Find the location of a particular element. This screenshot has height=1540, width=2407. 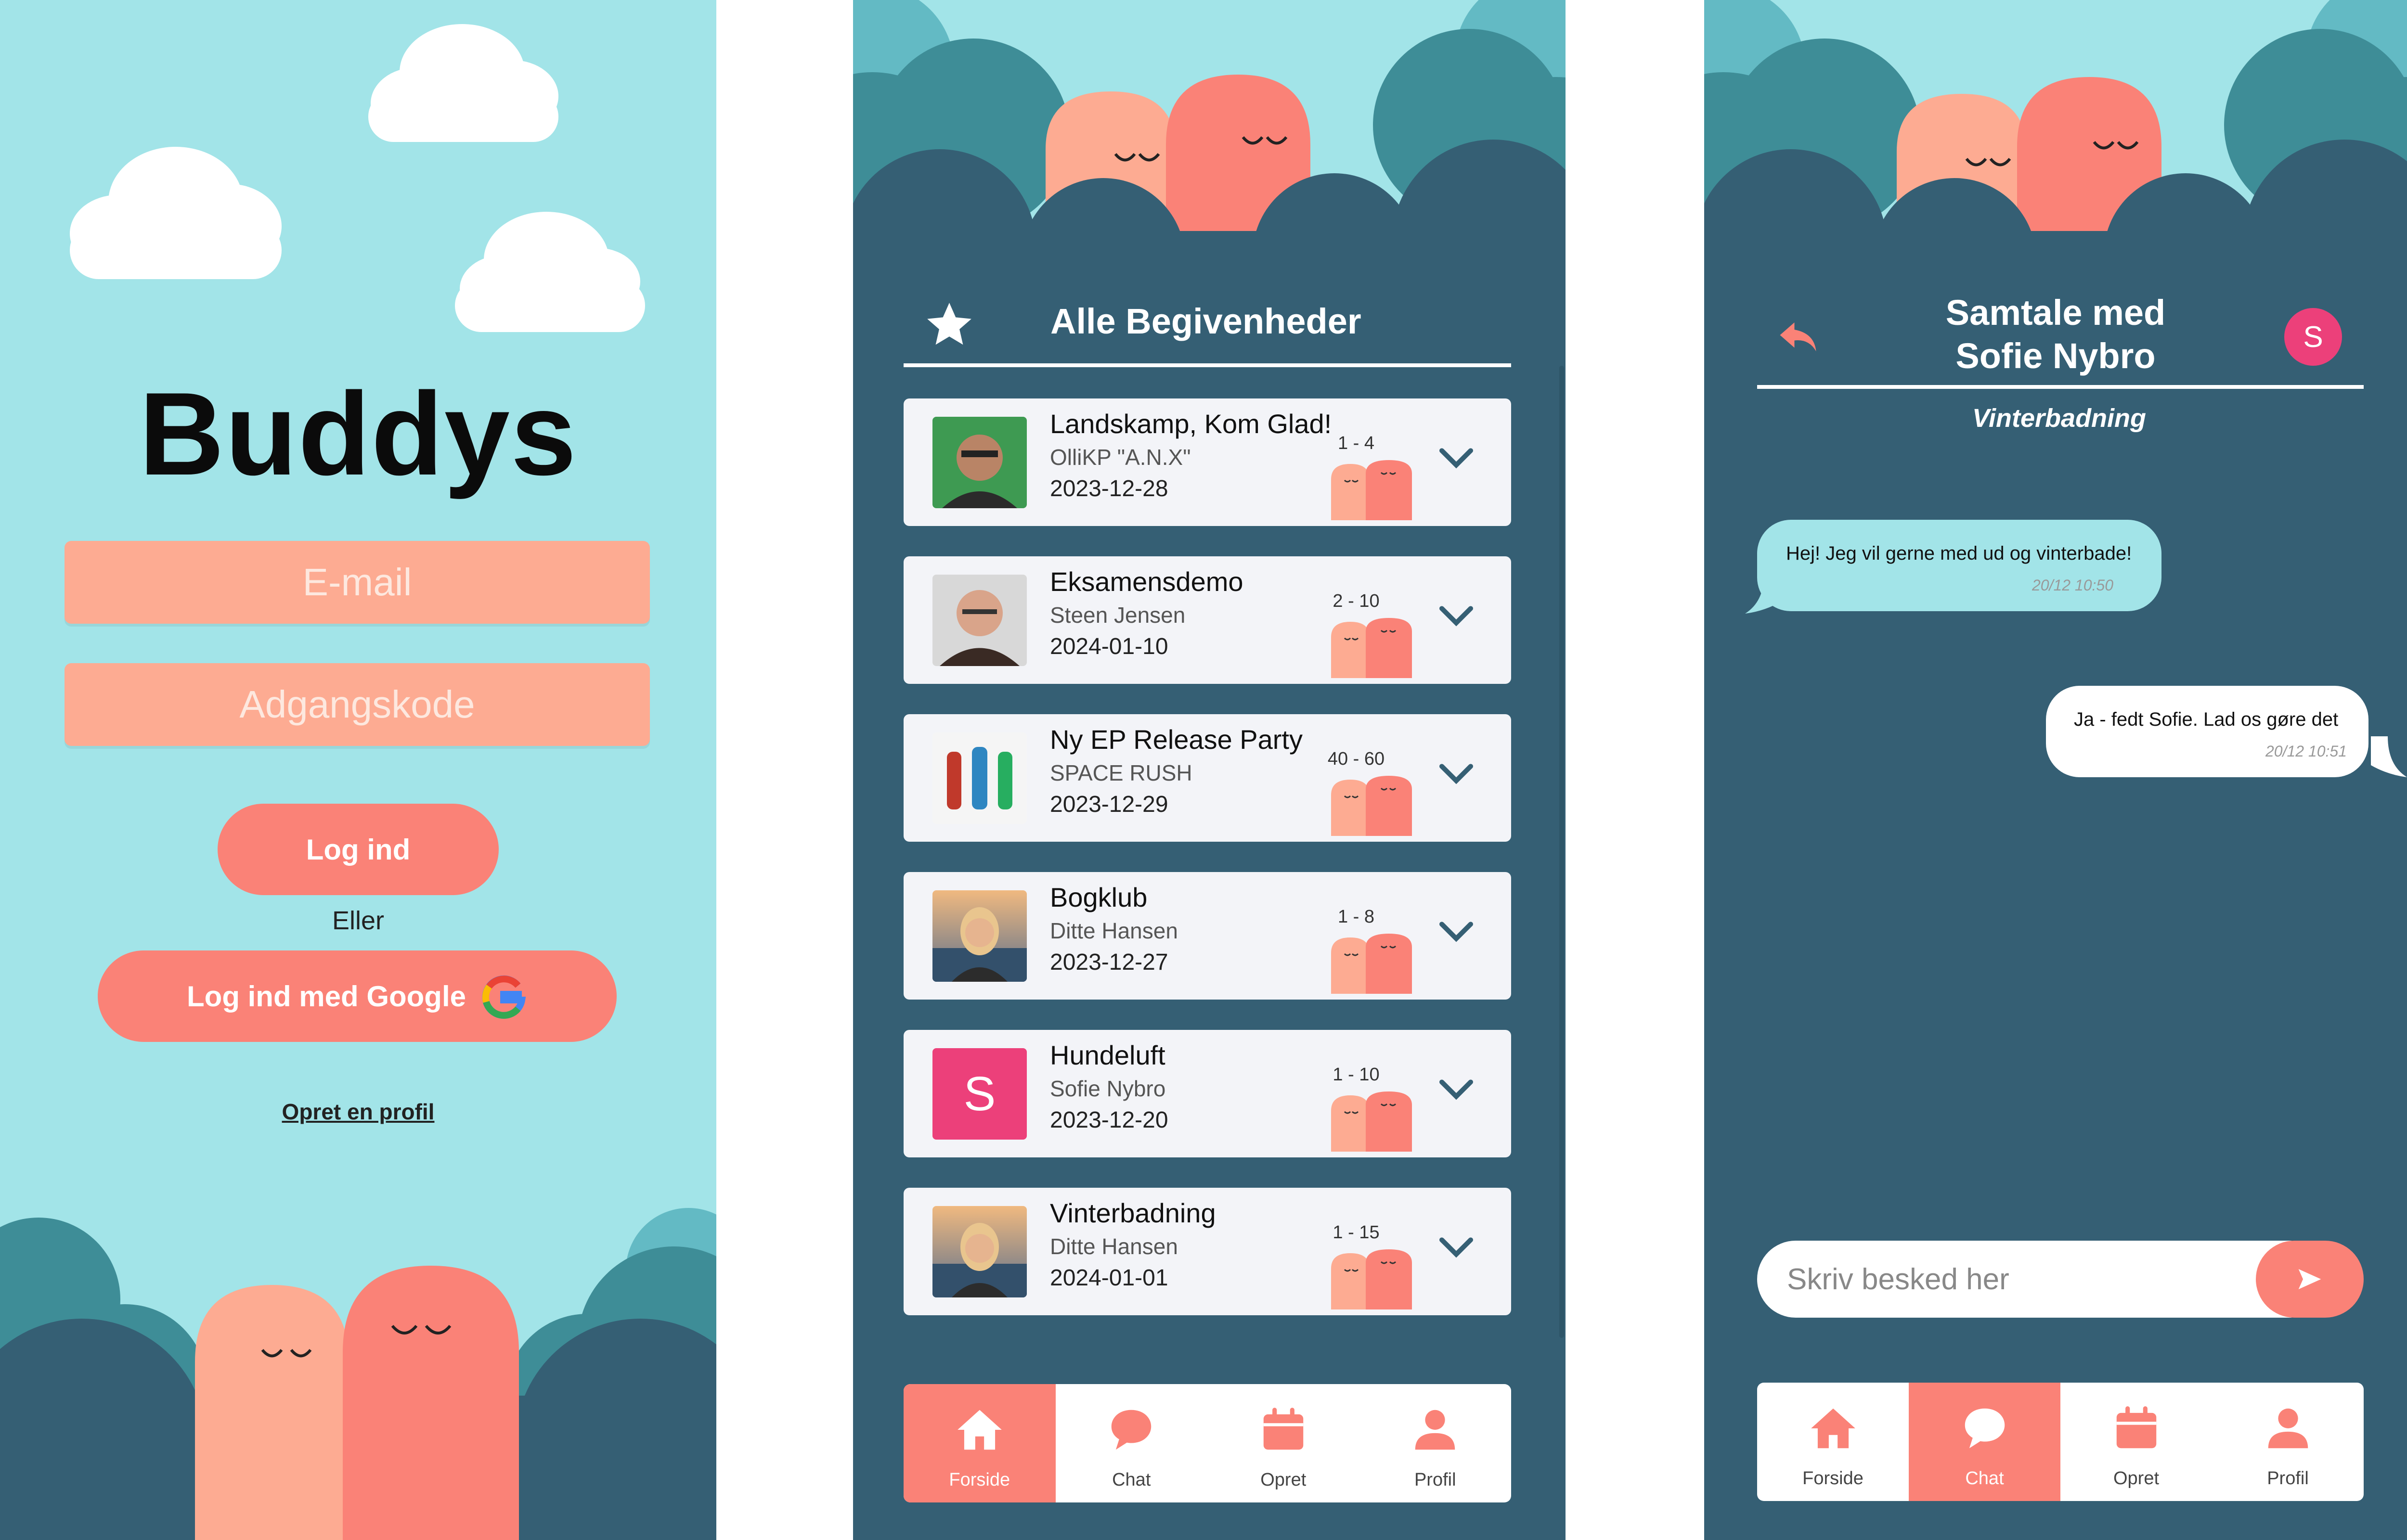

login-button: Log ind is located at coordinates (358, 849).